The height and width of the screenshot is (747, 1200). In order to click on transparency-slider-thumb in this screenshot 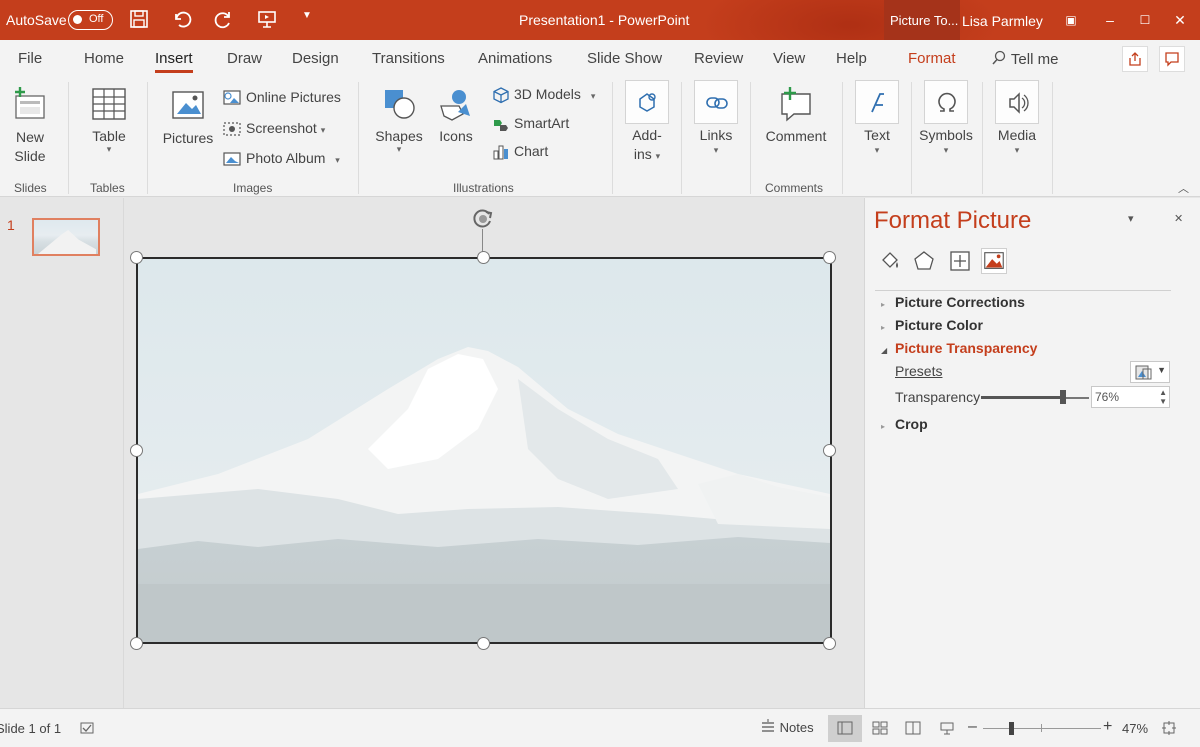, I will do `click(1063, 397)`.